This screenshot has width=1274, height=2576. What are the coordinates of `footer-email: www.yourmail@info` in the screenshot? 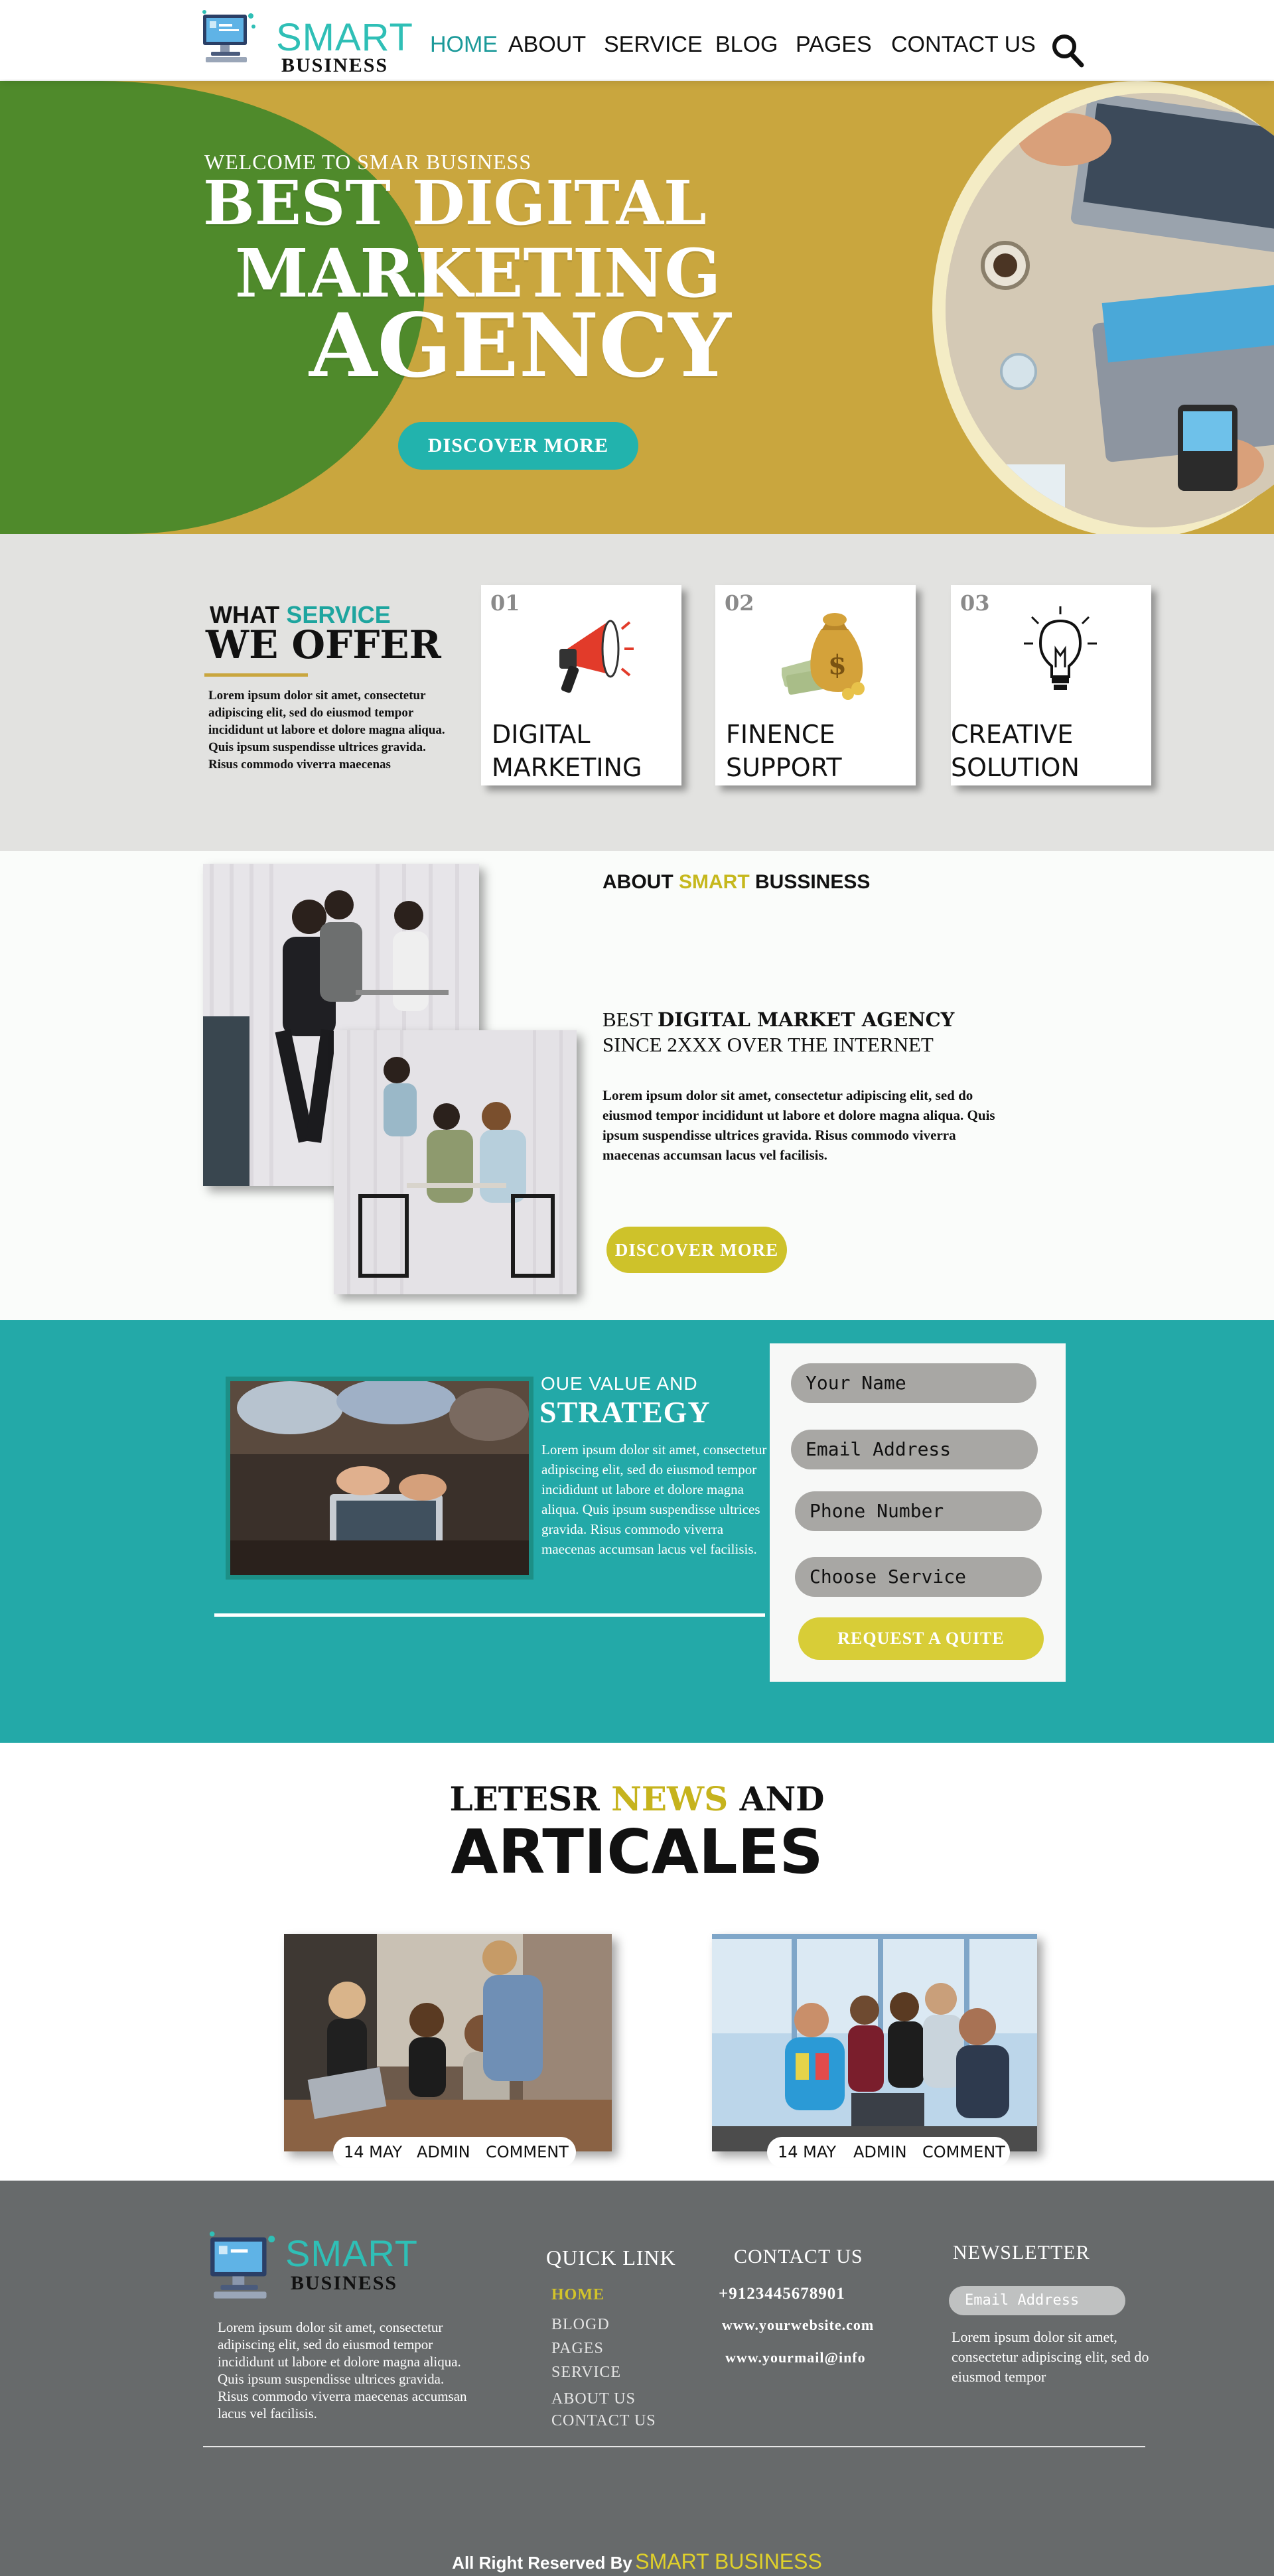 It's located at (795, 2357).